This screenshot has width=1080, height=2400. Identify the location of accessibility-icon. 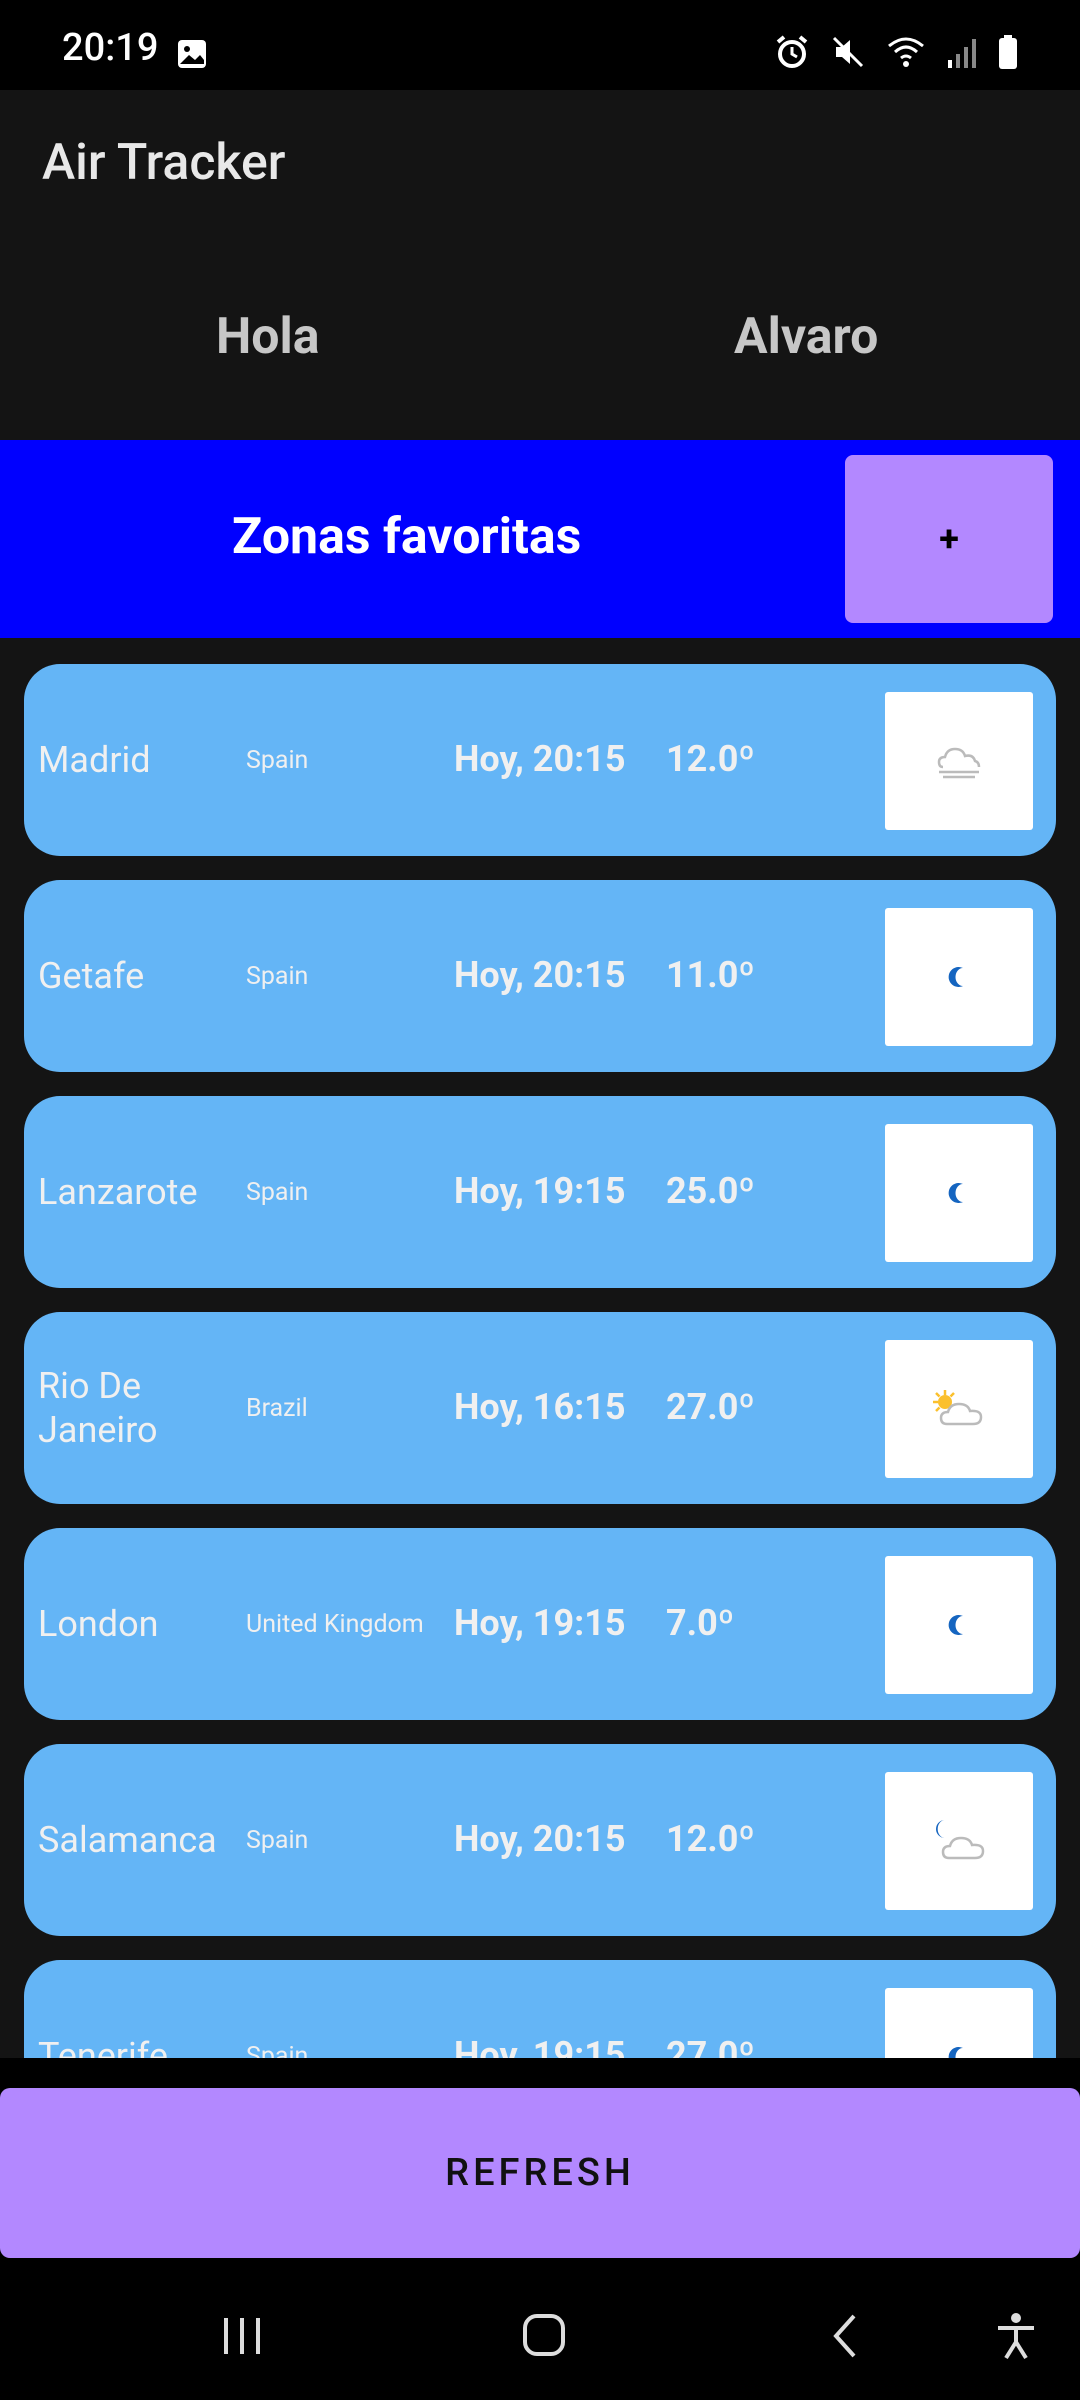
(1016, 2336).